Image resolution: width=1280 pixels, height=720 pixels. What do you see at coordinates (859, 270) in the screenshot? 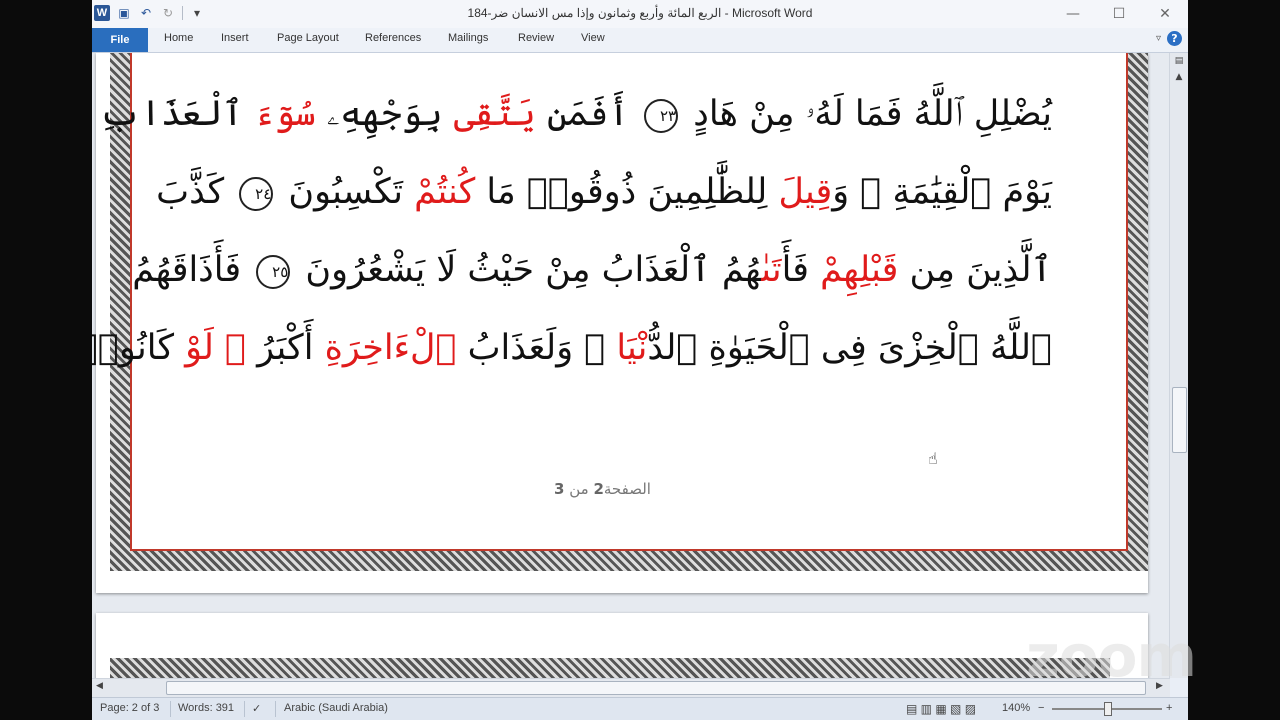
I see `tajweed-highlight: قَبْلِهِمْ` at bounding box center [859, 270].